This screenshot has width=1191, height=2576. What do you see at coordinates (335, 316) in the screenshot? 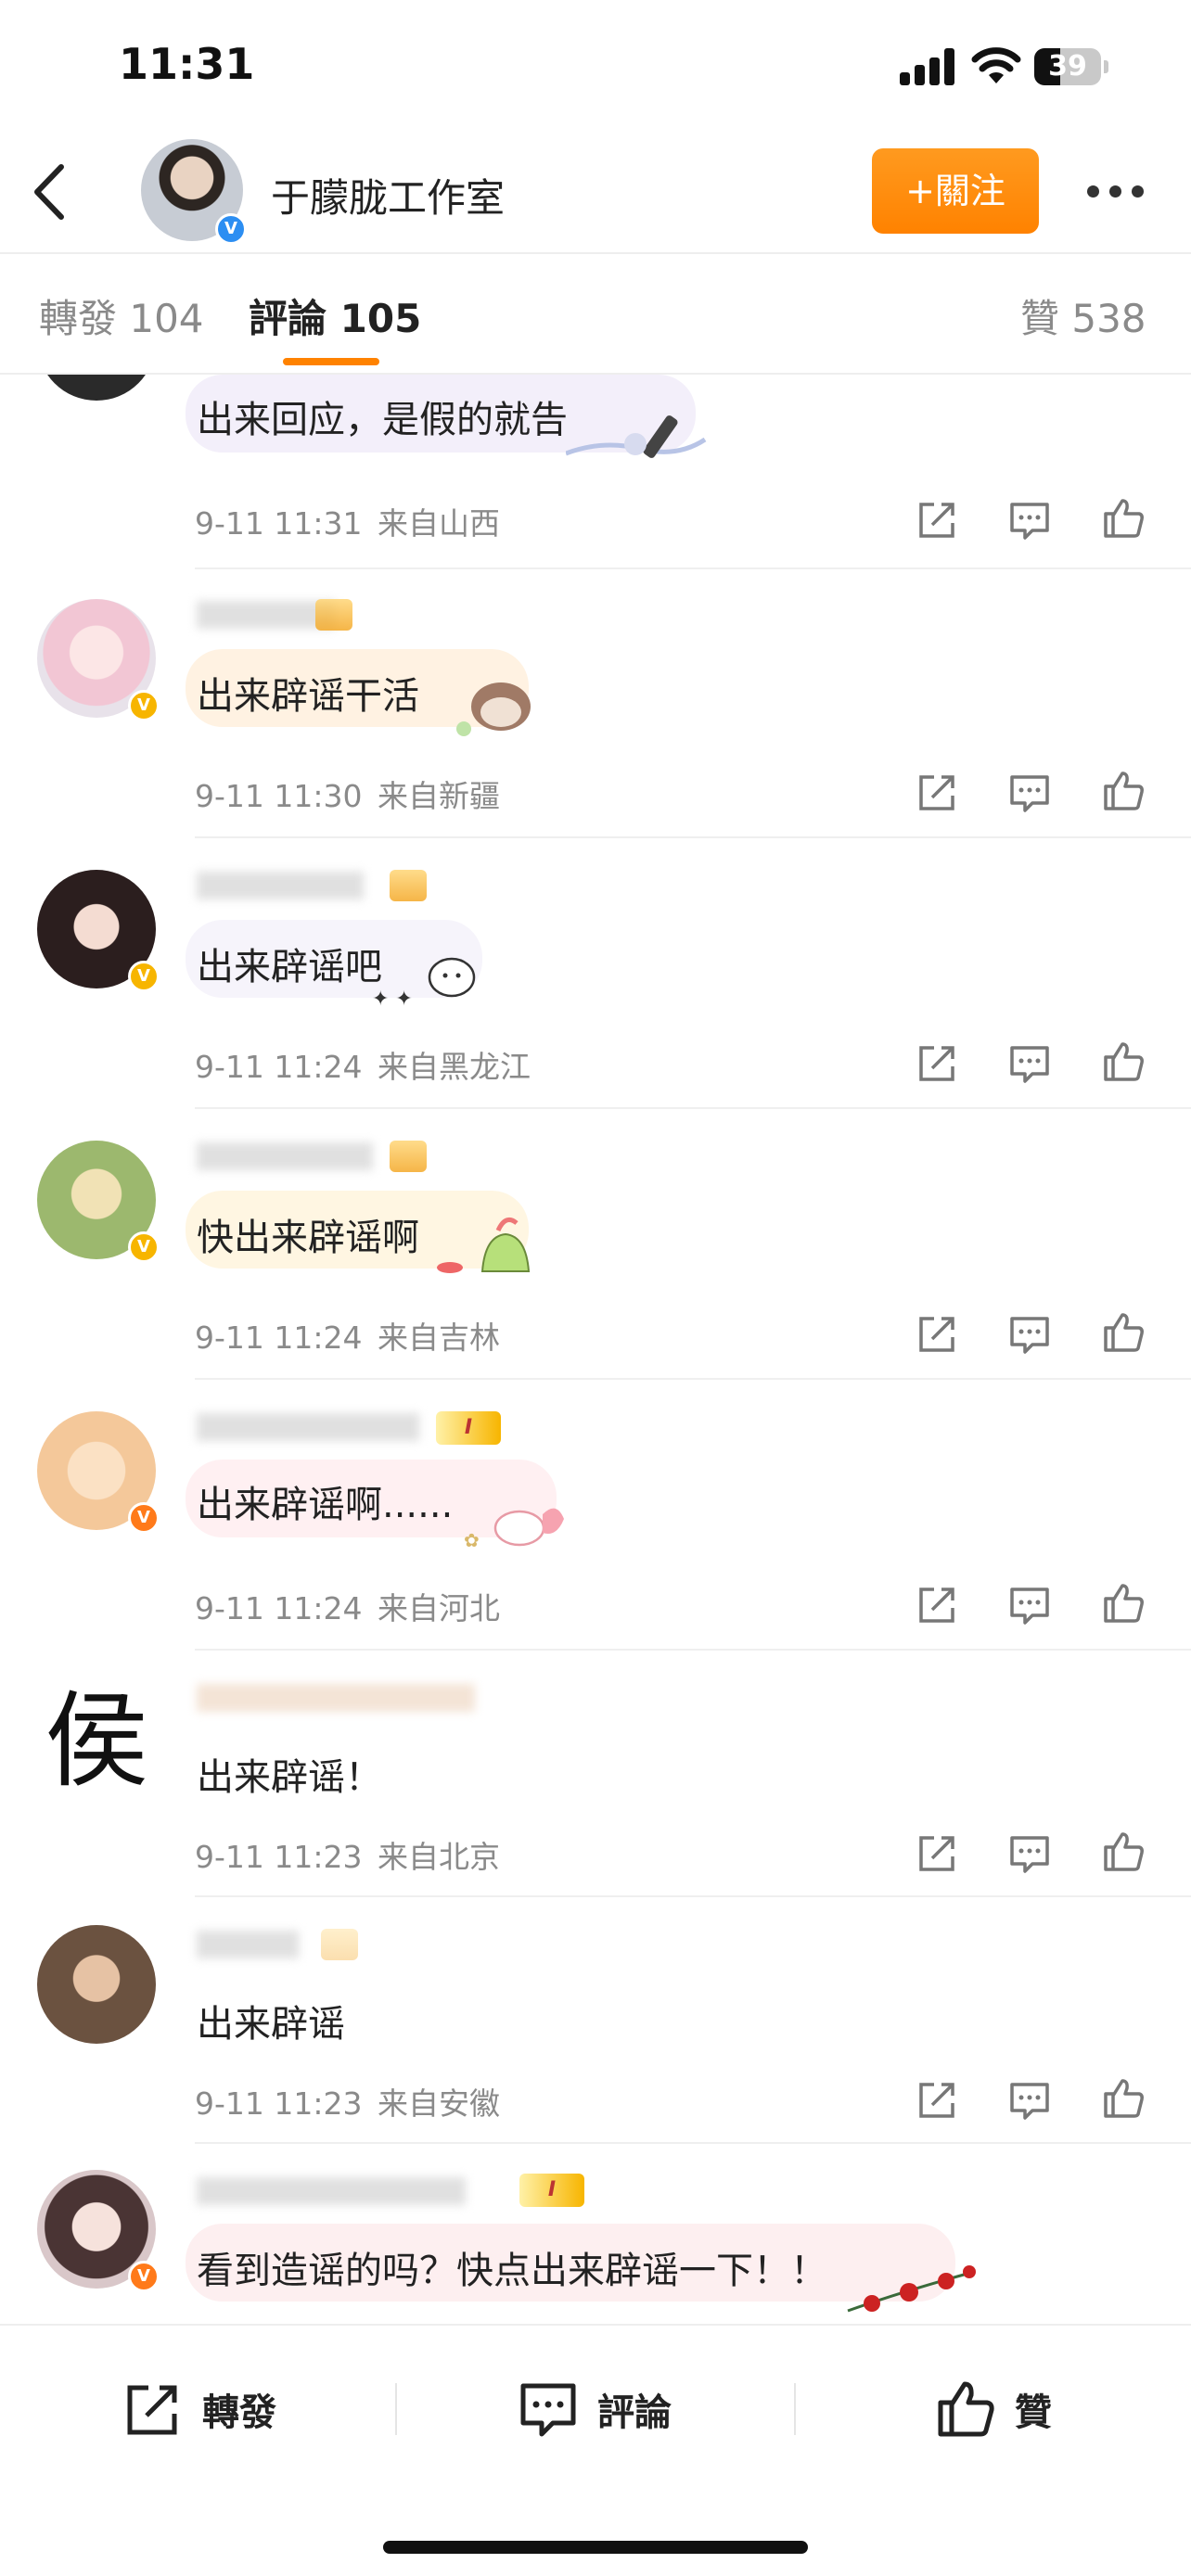
I see `tab-comments: 評論 105` at bounding box center [335, 316].